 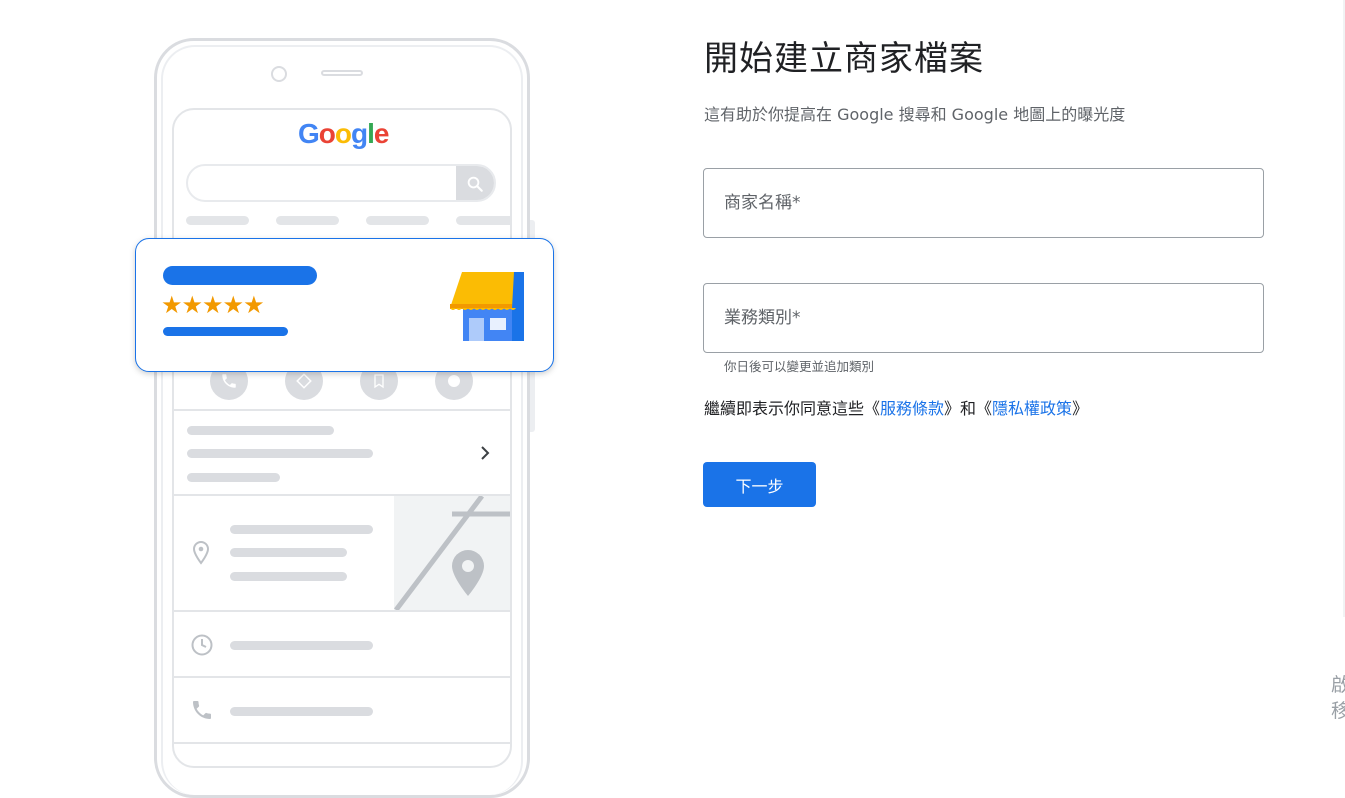 What do you see at coordinates (359, 133) in the screenshot?
I see `logo-letter-g2: g` at bounding box center [359, 133].